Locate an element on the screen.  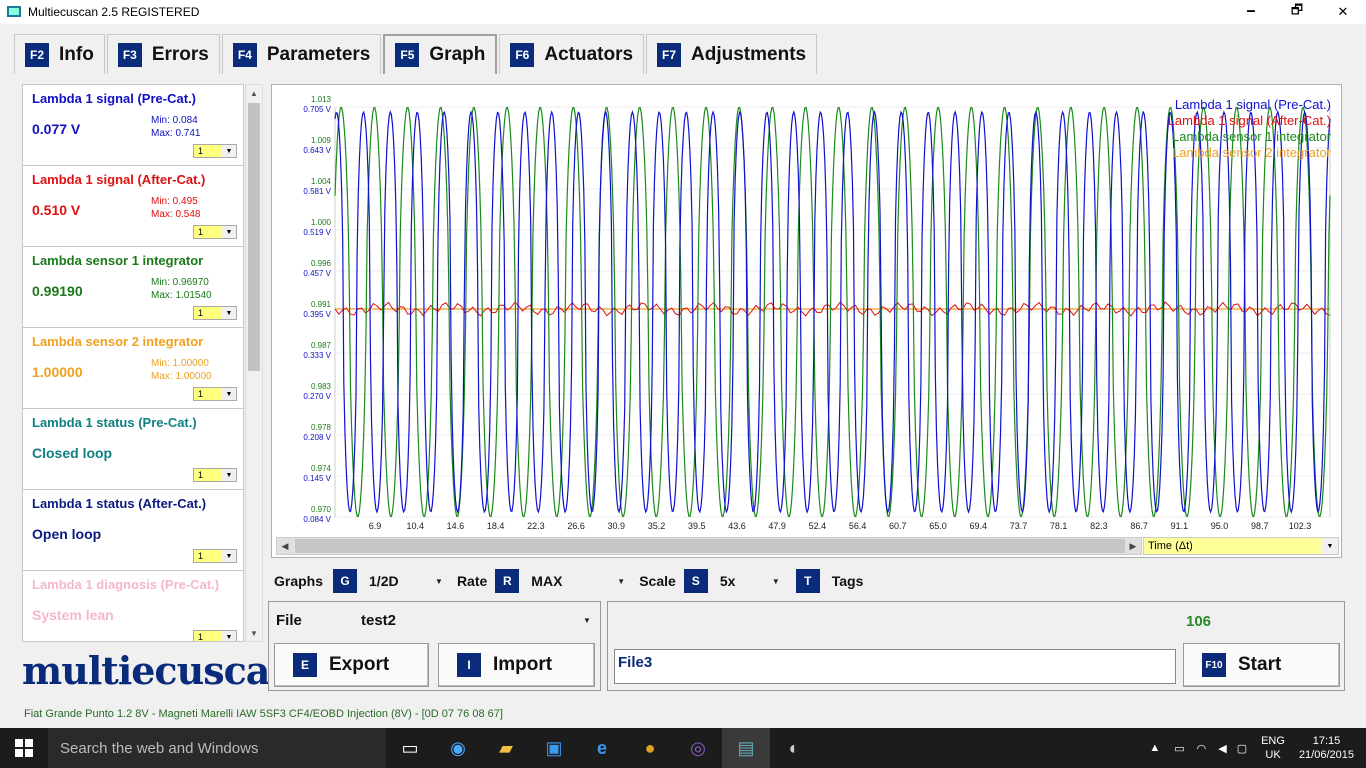
battery-icon: ▭ is located at coordinates (1179, 748).